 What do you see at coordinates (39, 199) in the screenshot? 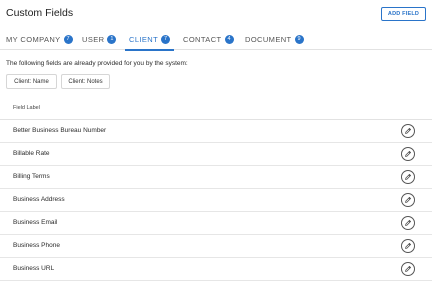
I see `field-label: Business Address` at bounding box center [39, 199].